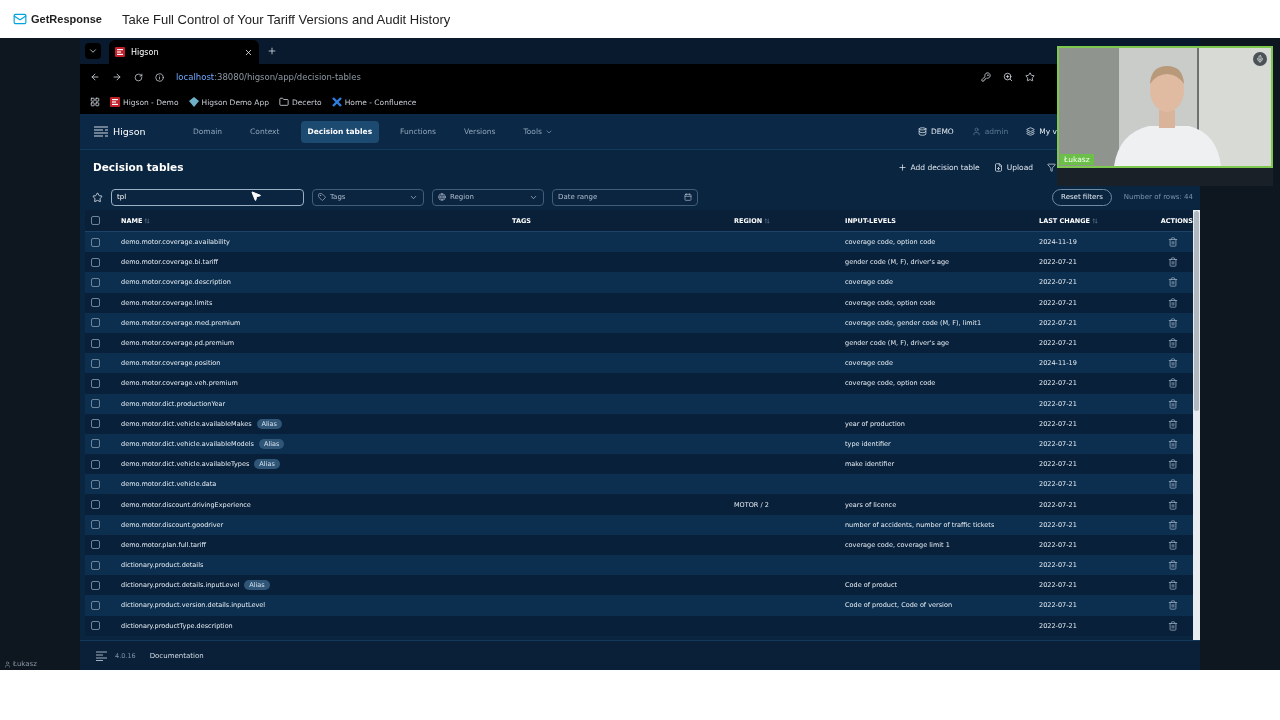 The image size is (1280, 720). Describe the element at coordinates (184, 52) in the screenshot. I see `browser-tab: Higson` at that location.